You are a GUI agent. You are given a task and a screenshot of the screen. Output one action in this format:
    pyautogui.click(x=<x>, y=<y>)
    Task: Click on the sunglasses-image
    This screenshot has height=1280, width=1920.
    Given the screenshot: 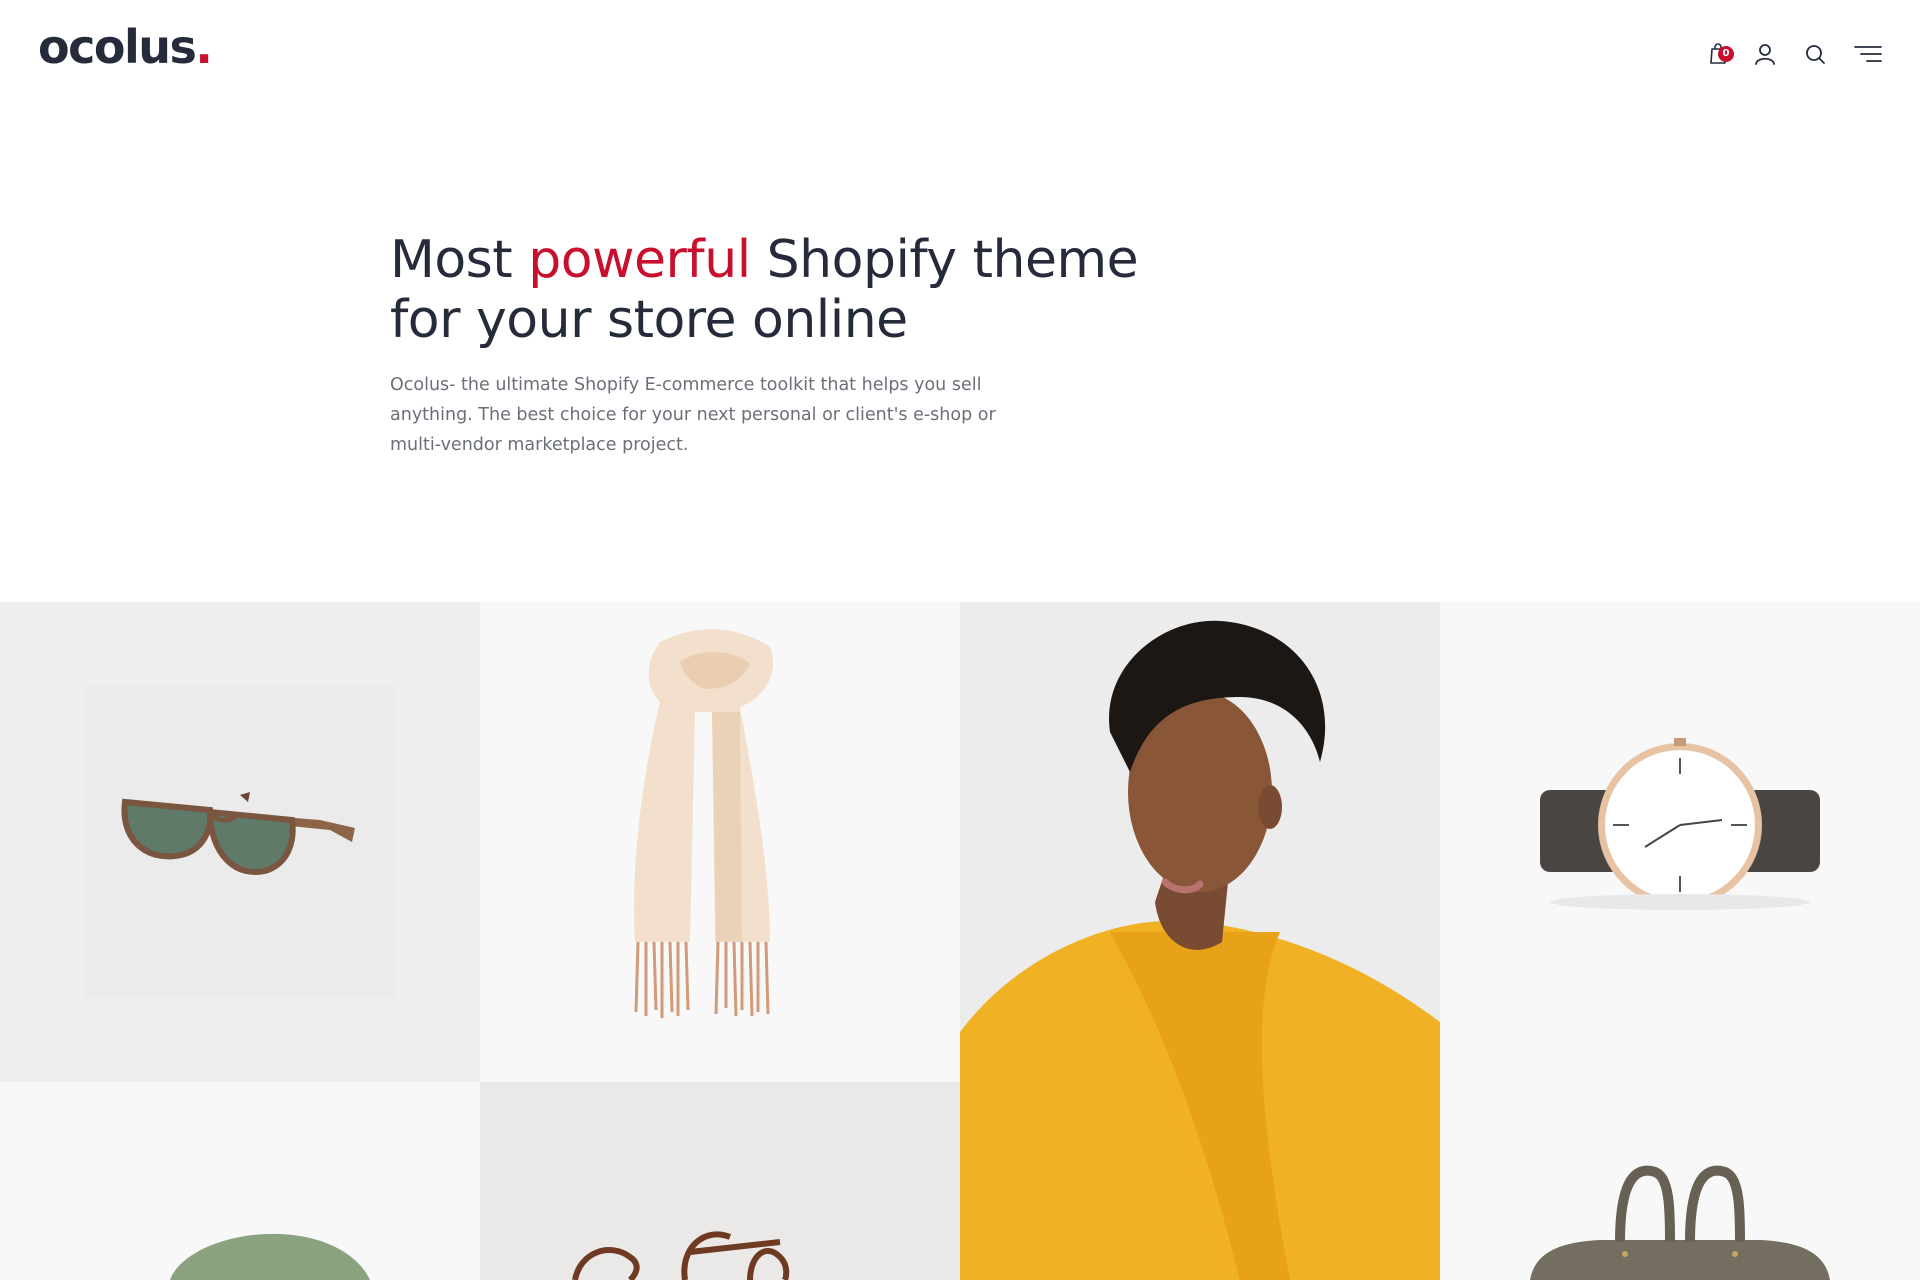 What is the action you would take?
    pyautogui.click(x=240, y=842)
    